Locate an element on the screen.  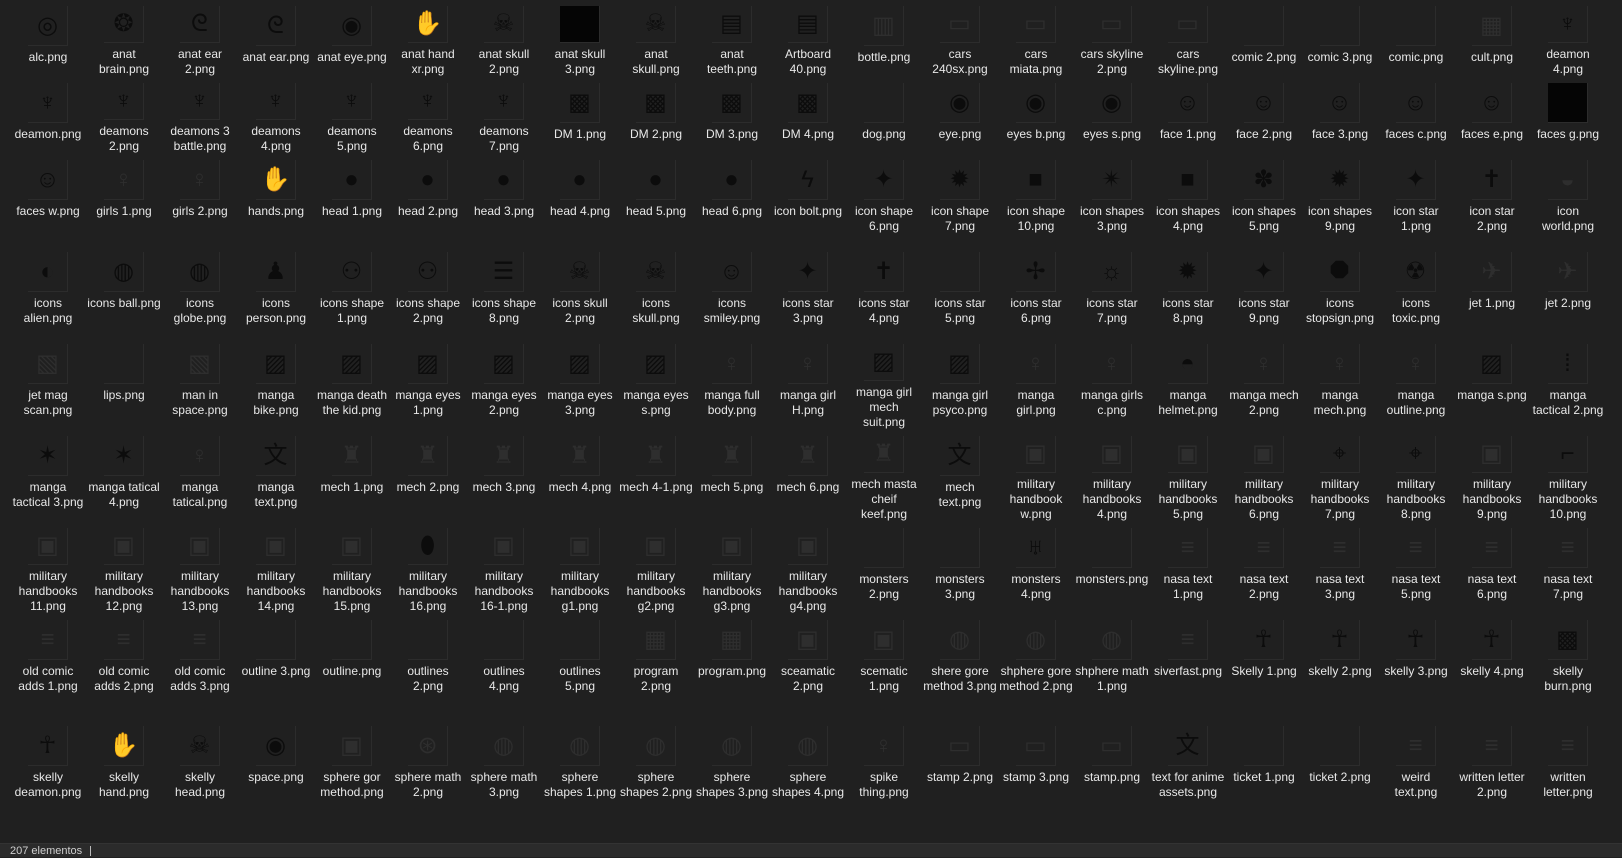
file-item: ◍ sphere math 3.png is located at coordinates (504, 773).